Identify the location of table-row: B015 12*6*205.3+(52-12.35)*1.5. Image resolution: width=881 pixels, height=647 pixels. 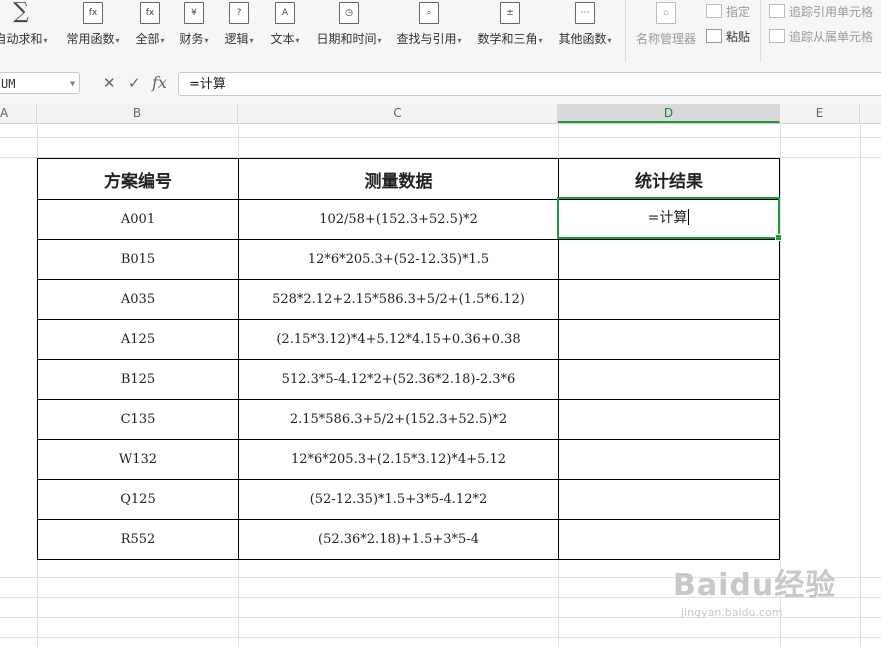
(408, 259).